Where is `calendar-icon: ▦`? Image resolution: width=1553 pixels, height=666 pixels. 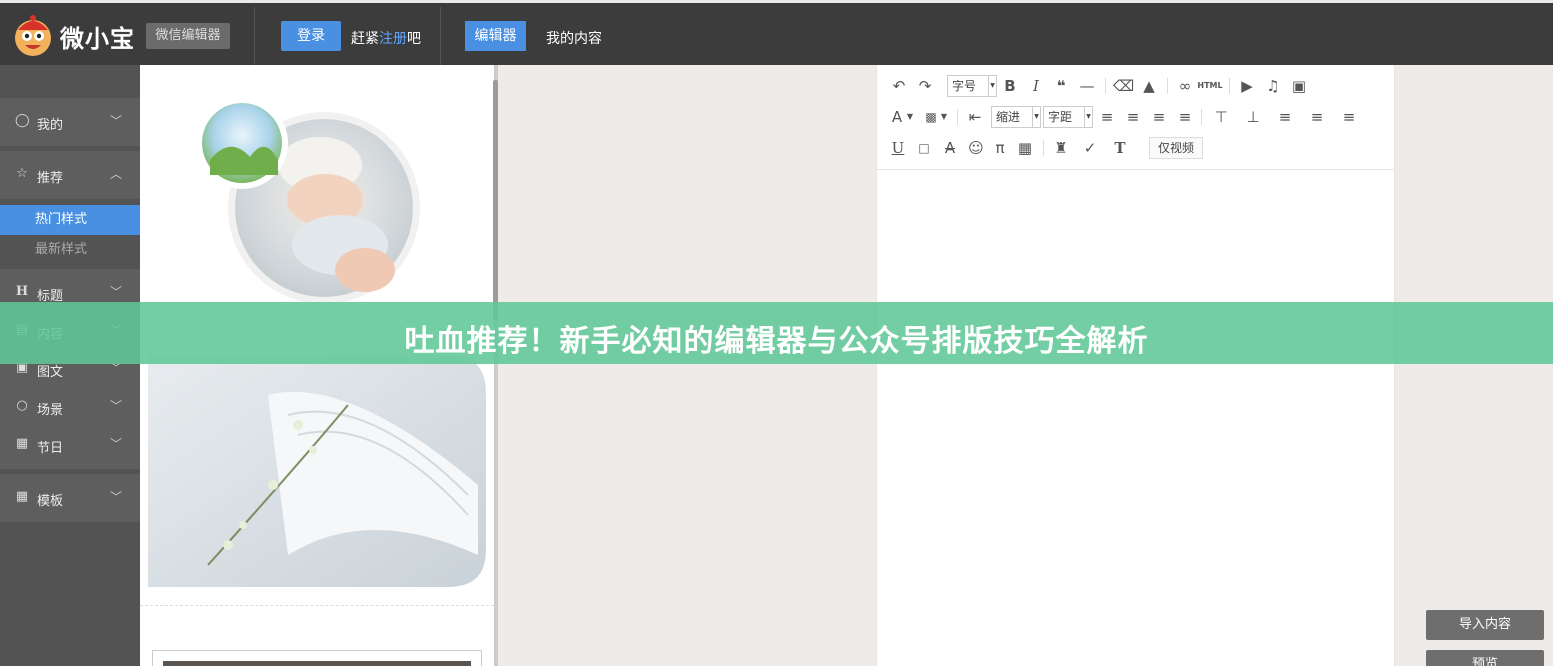 calendar-icon: ▦ is located at coordinates (22, 443).